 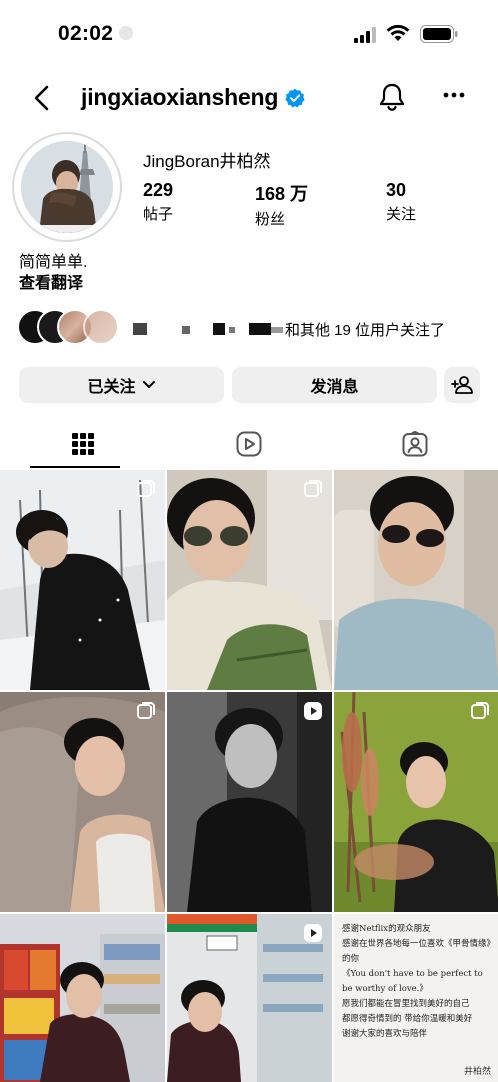 I want to click on back-arrow-icon, so click(x=43, y=98).